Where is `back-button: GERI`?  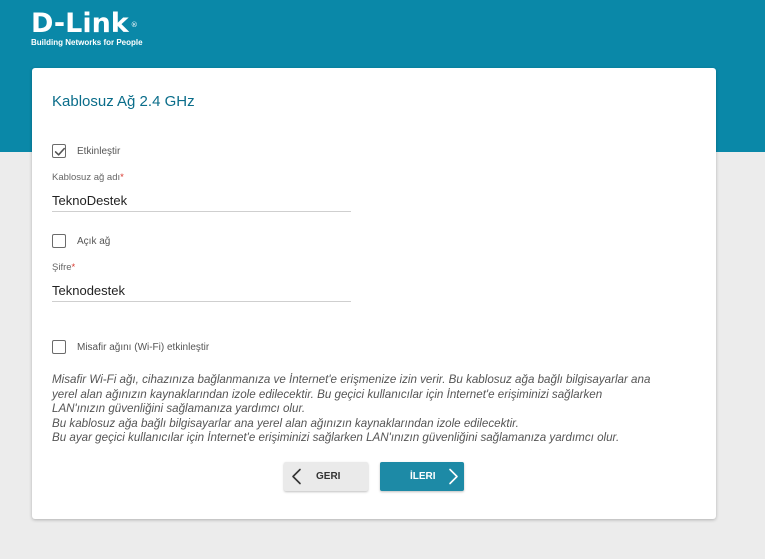
back-button: GERI is located at coordinates (326, 476).